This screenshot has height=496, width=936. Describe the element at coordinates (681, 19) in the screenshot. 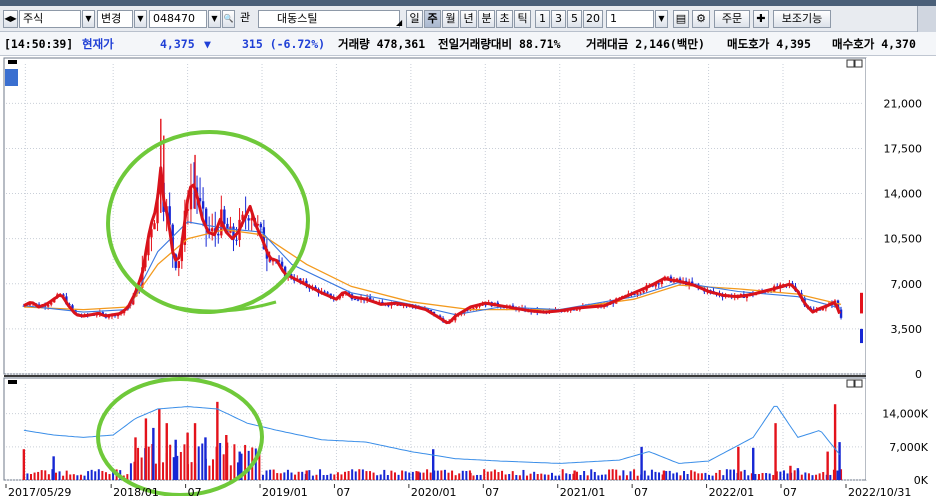

I see `save-icon: ▤` at that location.